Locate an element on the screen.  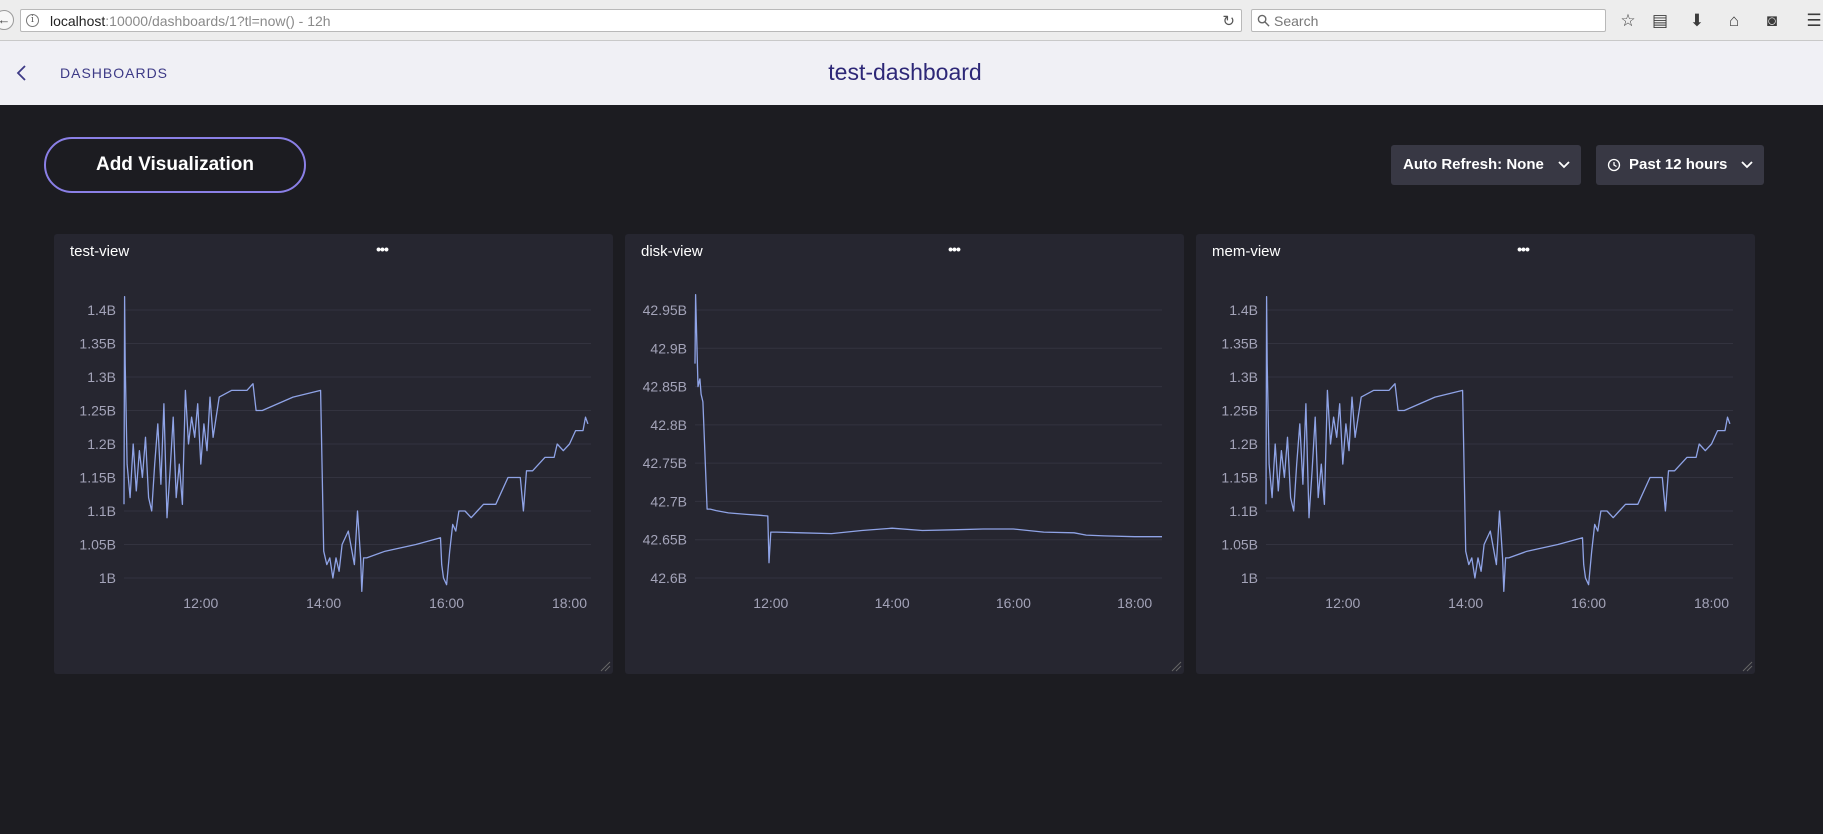
auto-refresh-dropdown: Auto Refresh: None is located at coordinates (1486, 165).